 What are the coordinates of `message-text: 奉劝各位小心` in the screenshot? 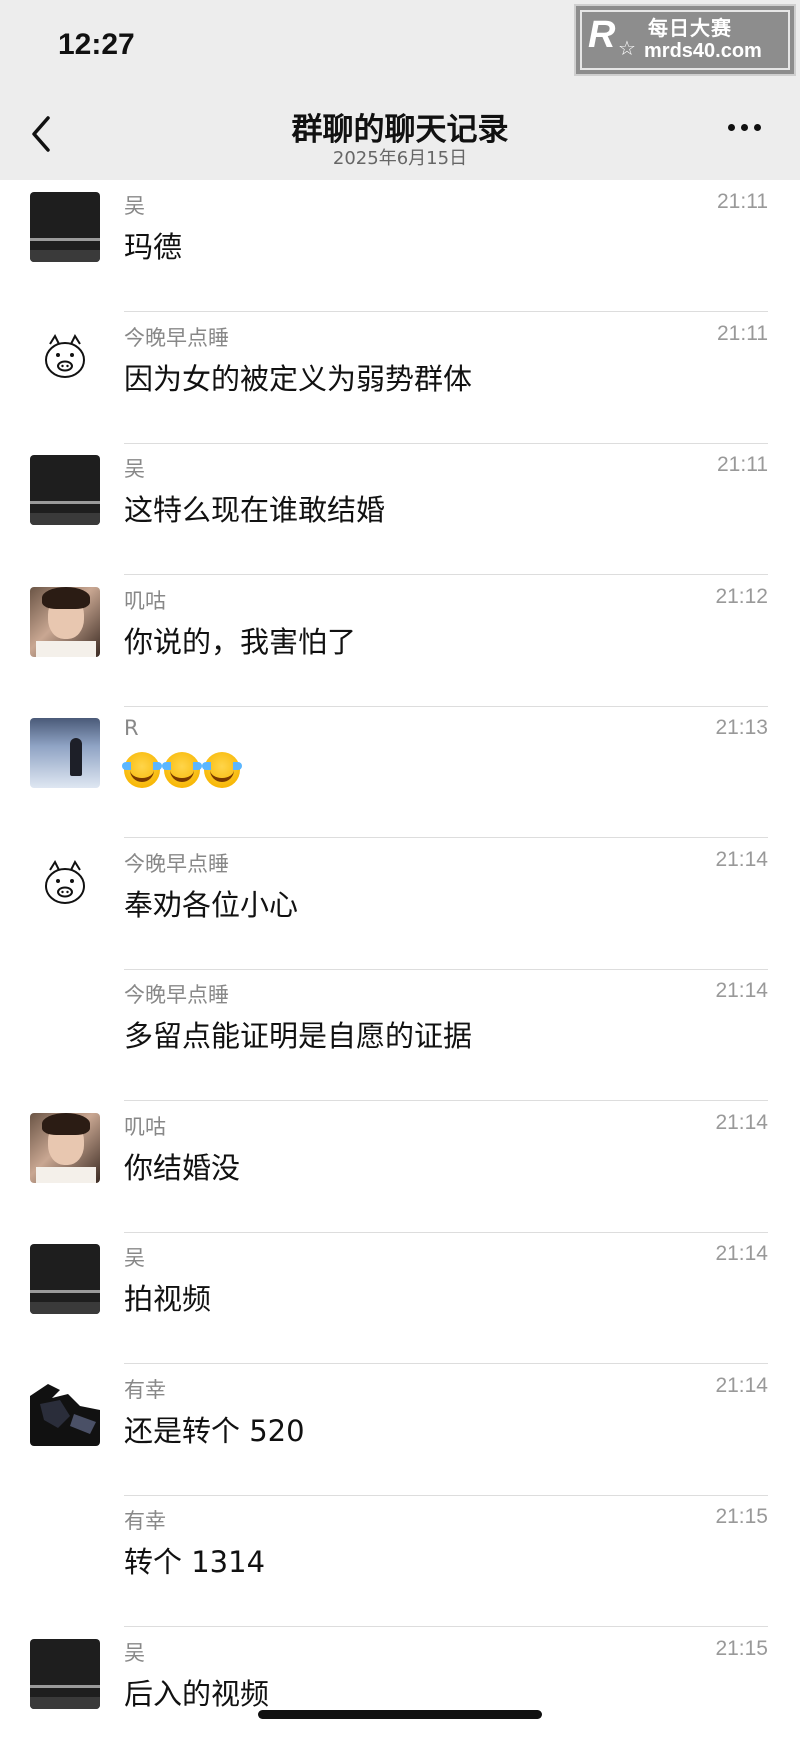 It's located at (211, 904).